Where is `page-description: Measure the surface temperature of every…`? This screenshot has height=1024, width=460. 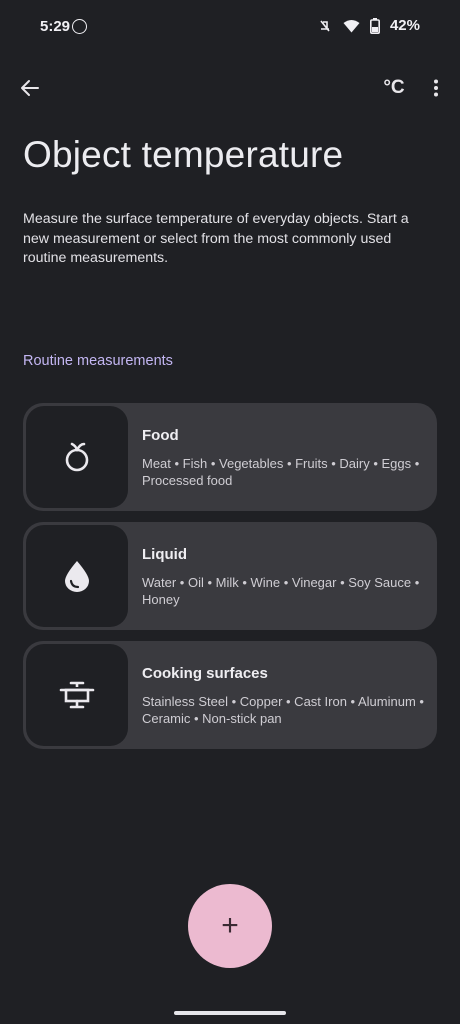
page-description: Measure the surface temperature of every… is located at coordinates (216, 238).